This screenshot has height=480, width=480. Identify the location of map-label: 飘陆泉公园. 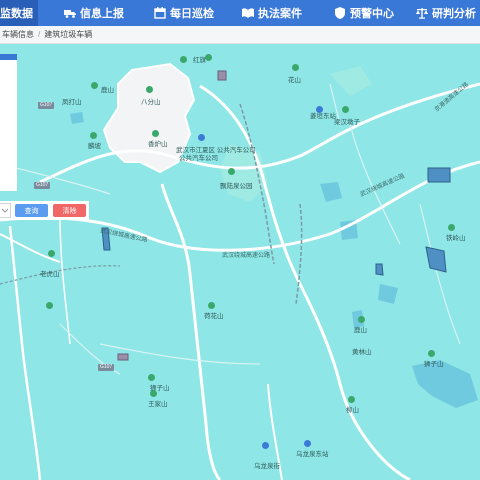
(236, 186).